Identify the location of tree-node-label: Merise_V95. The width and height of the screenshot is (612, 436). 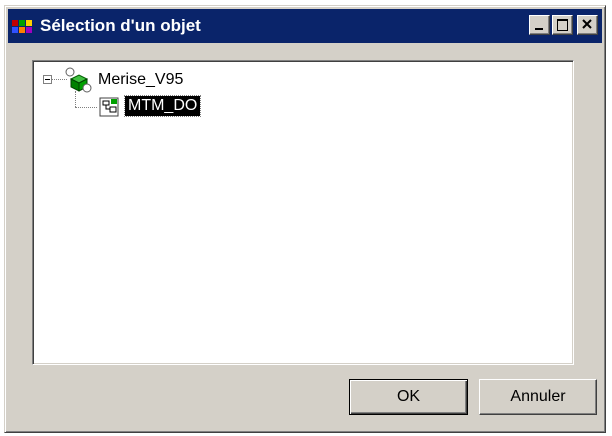
(140, 80).